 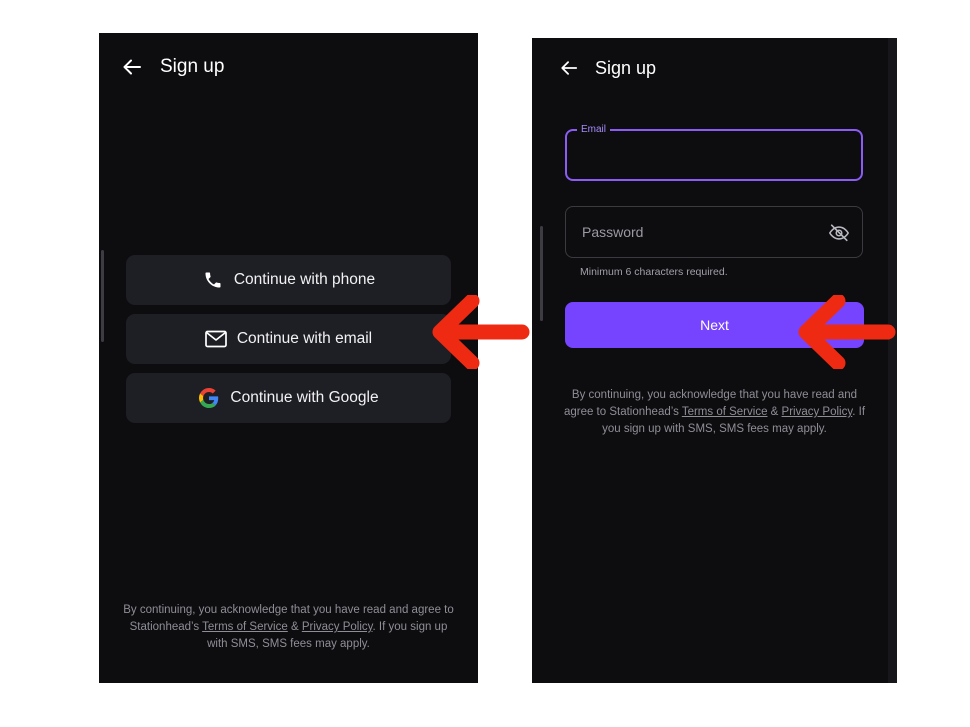 What do you see at coordinates (216, 339) in the screenshot?
I see `mail-icon` at bounding box center [216, 339].